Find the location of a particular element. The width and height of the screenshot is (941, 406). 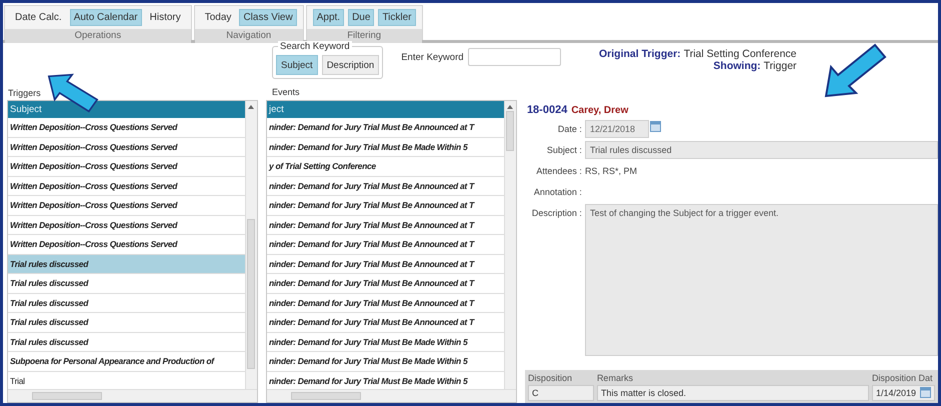

field-label: Annotation : is located at coordinates (557, 191).